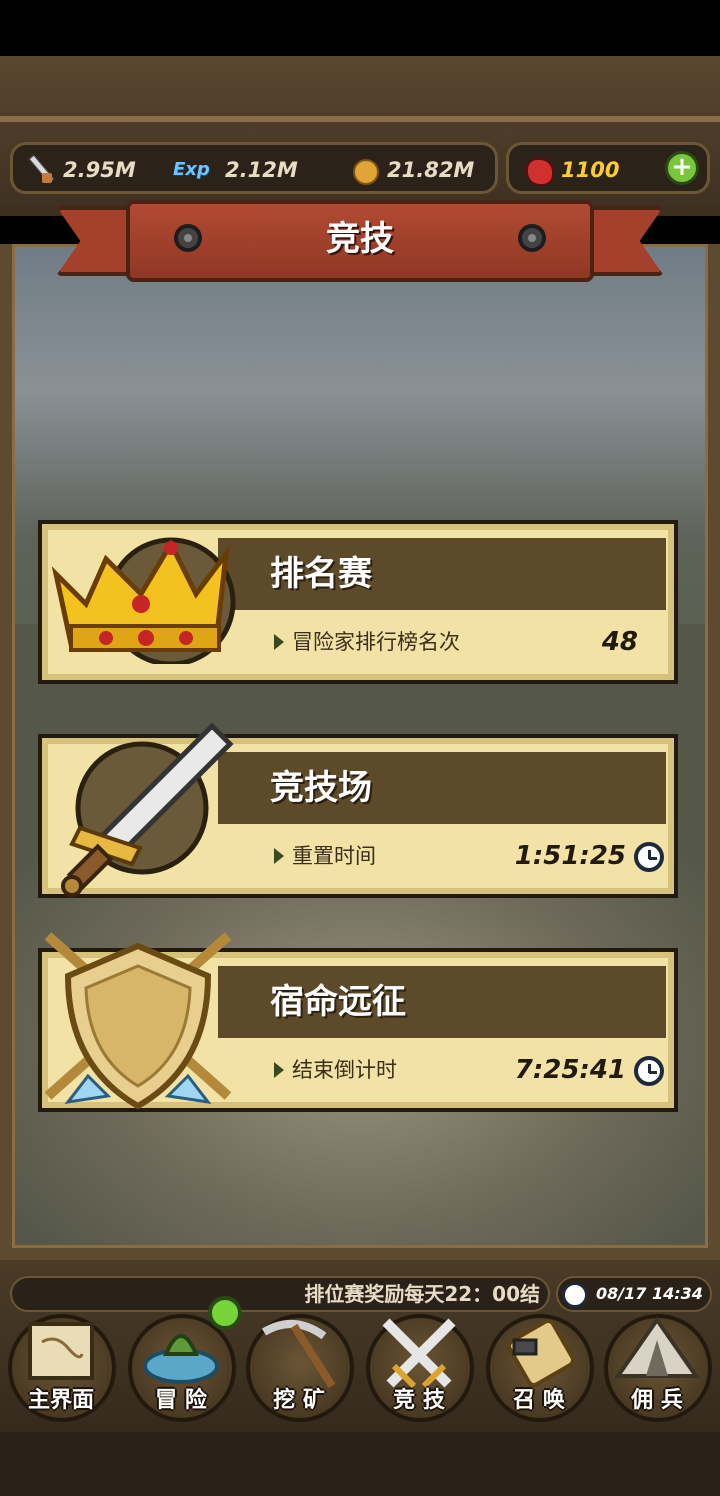 This screenshot has height=1496, width=720. Describe the element at coordinates (538, 170) in the screenshot. I see `ruby-icon` at that location.